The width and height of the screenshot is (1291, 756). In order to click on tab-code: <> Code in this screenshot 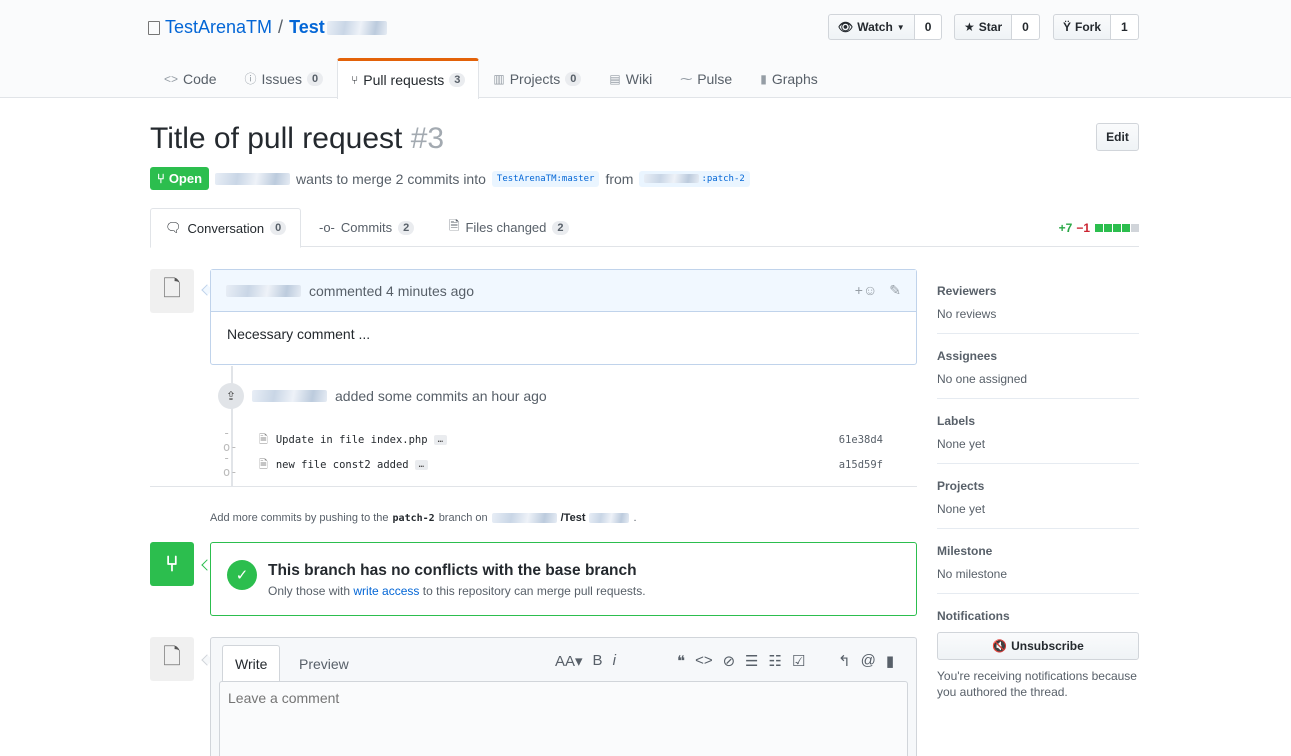, I will do `click(190, 78)`.